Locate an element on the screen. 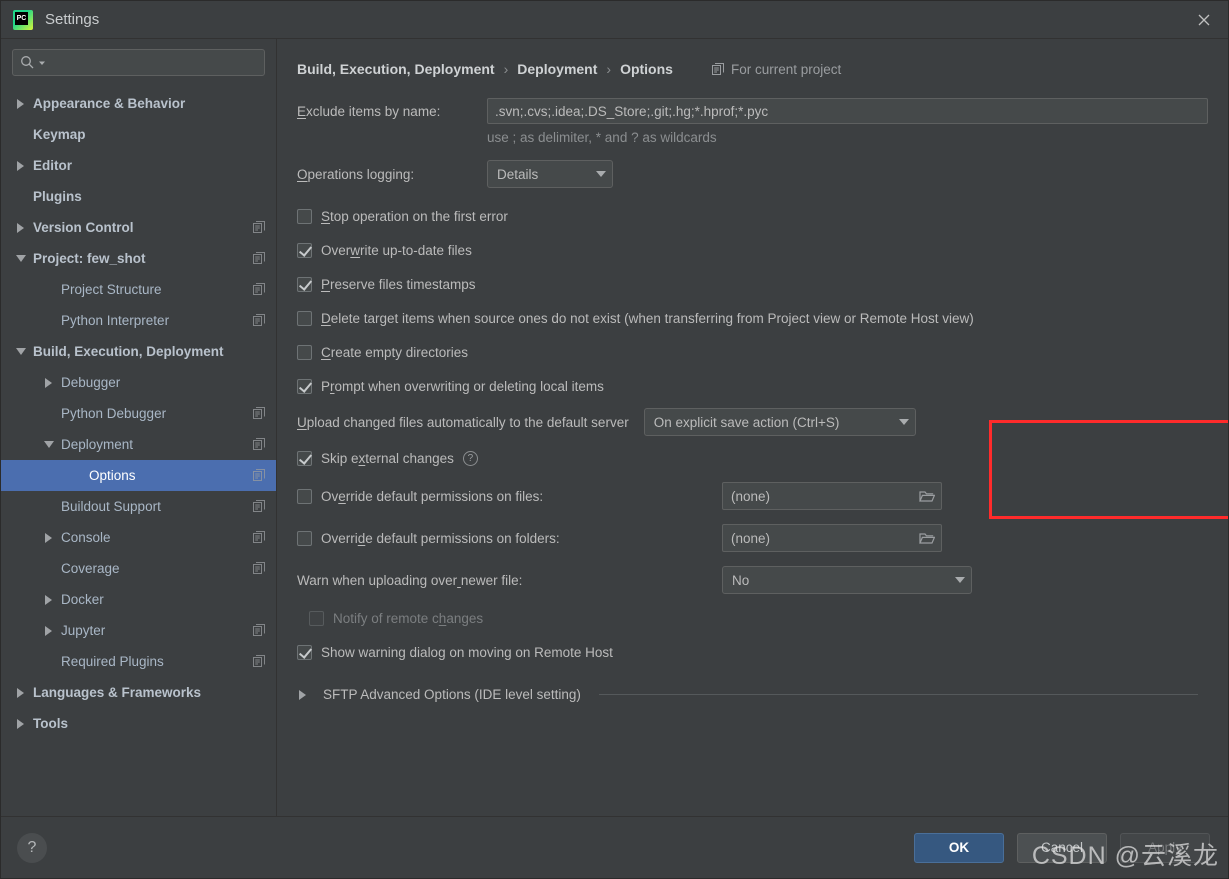 This screenshot has height=879, width=1229. sidebar-item-tools: Tools is located at coordinates (138, 723).